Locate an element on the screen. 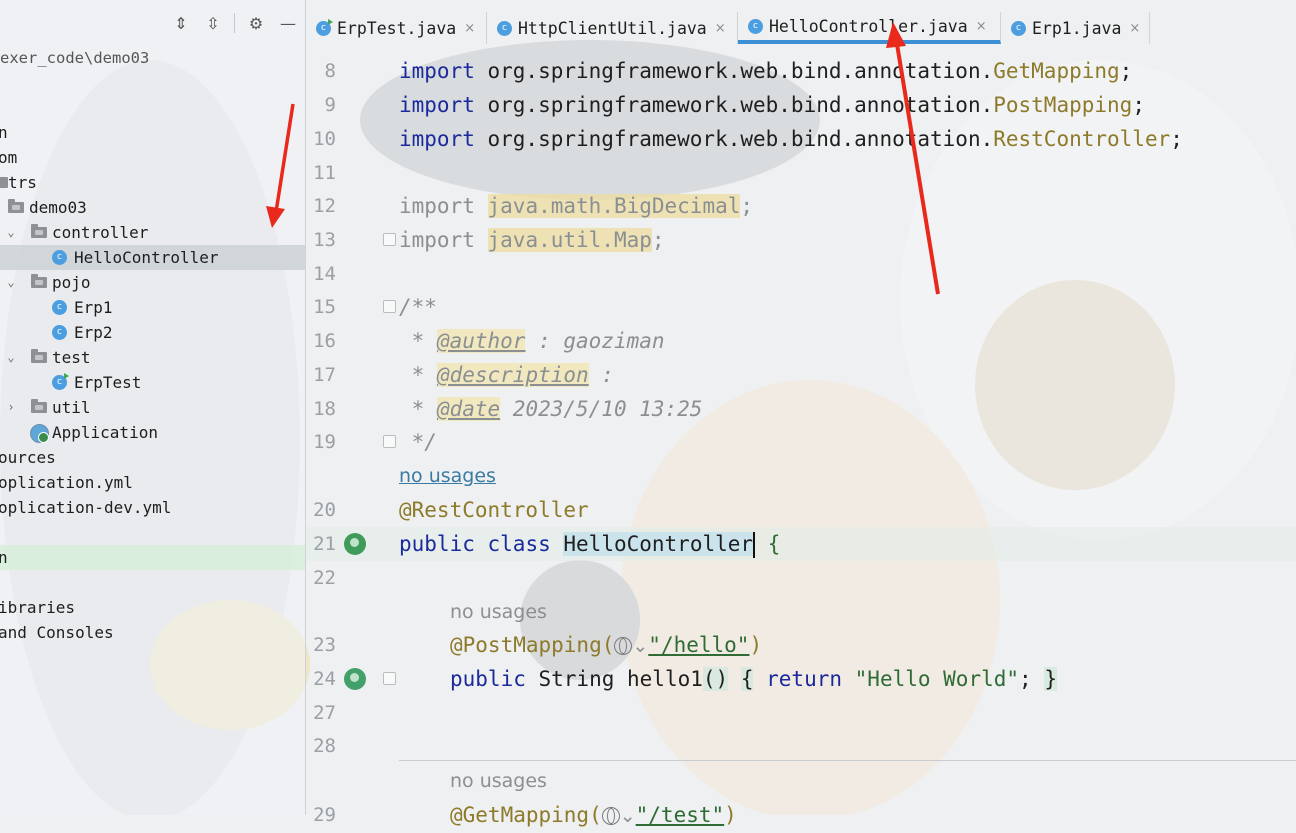  tree-item-controller: ⌄ controller is located at coordinates (152, 232).